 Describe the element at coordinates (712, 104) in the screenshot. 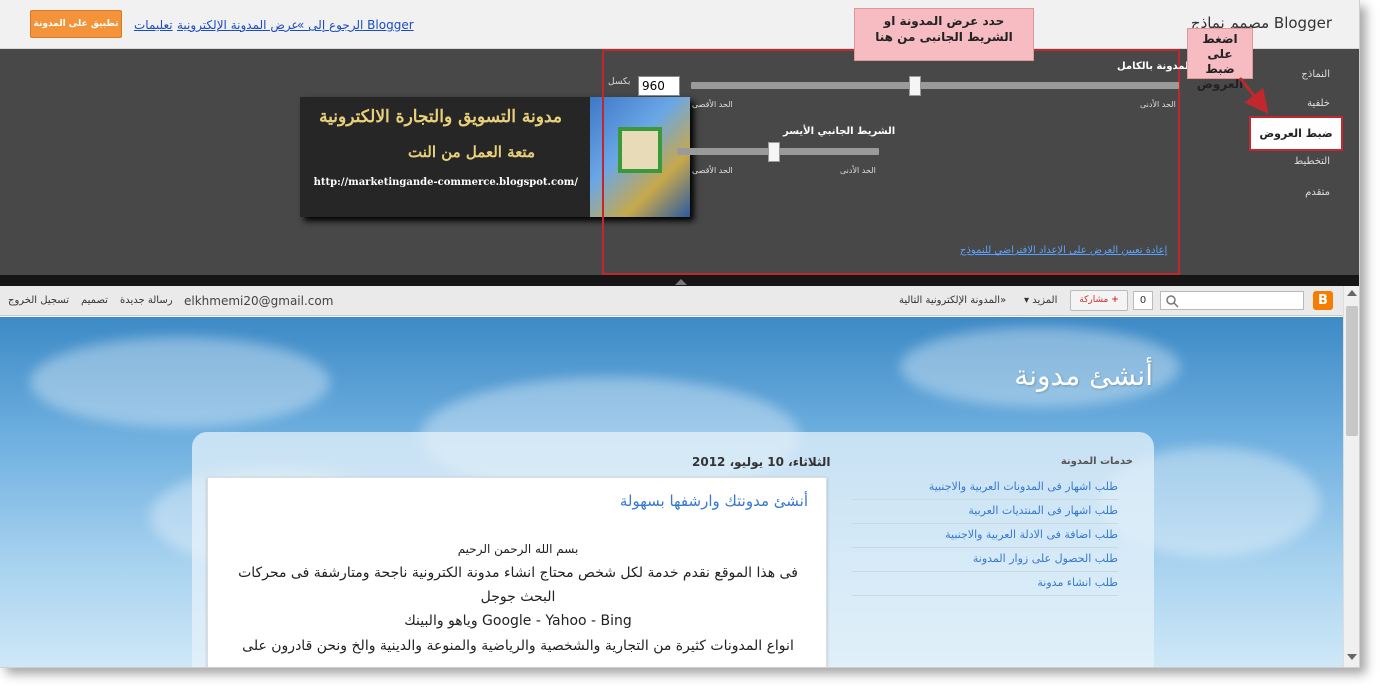

I see `entire-blog-max-label: الحد الأقصى` at that location.